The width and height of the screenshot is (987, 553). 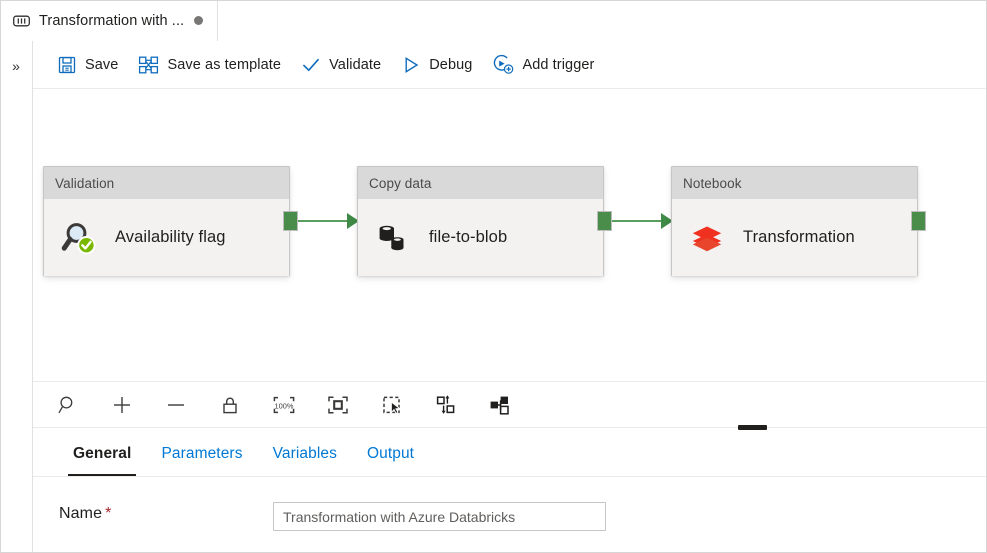 What do you see at coordinates (201, 454) in the screenshot?
I see `tab-parameters: Parameters` at bounding box center [201, 454].